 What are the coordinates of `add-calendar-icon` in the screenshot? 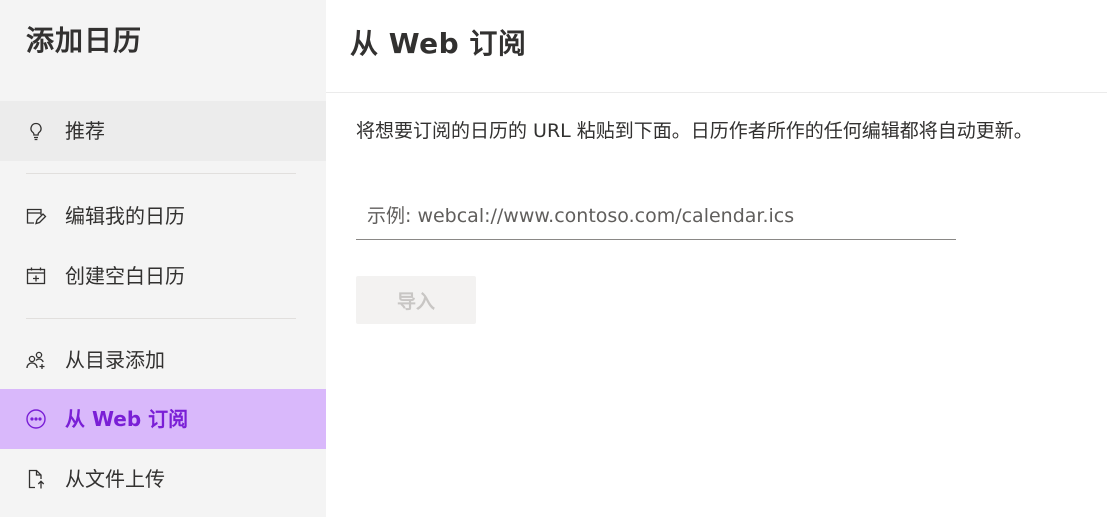 It's located at (36, 276).